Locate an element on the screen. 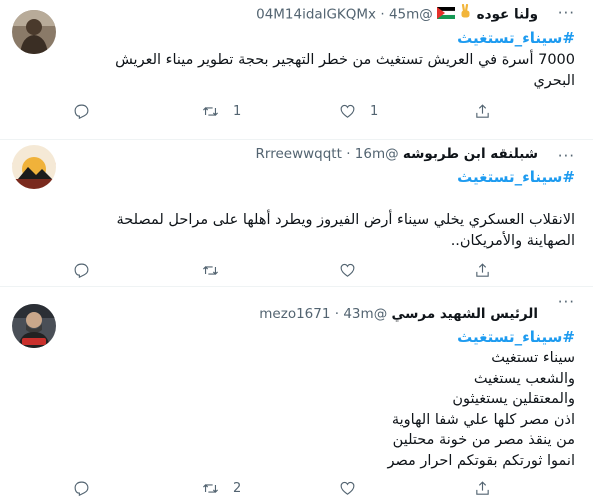  timestamp: 45m is located at coordinates (404, 15).